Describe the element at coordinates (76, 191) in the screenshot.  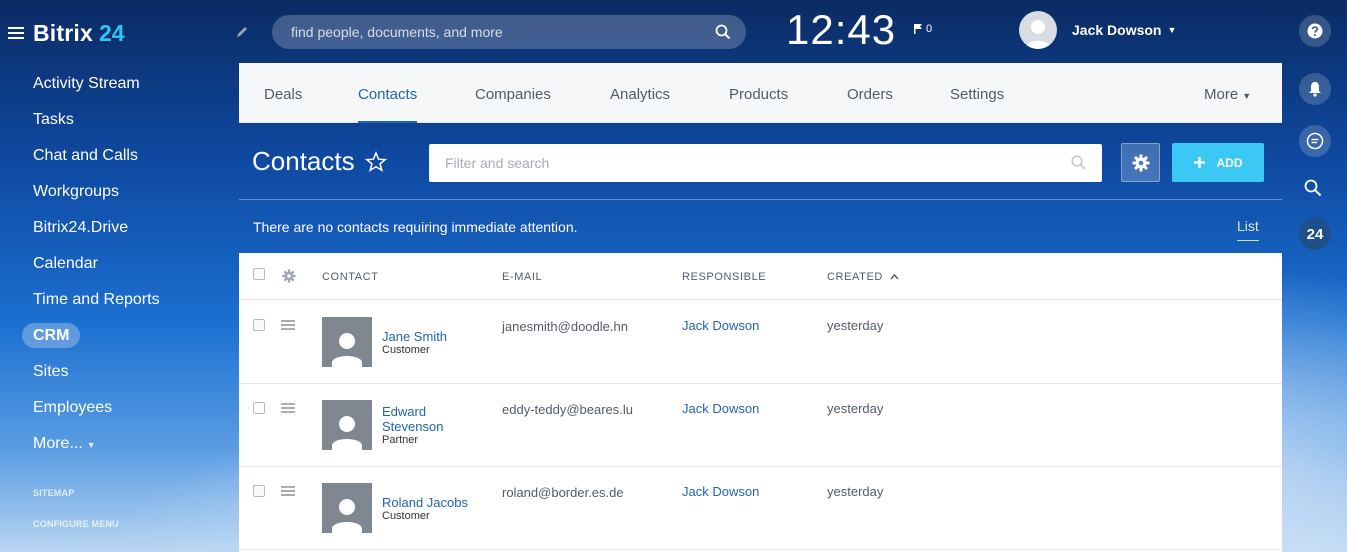
I see `sidebar-item-label: Workgroups` at that location.